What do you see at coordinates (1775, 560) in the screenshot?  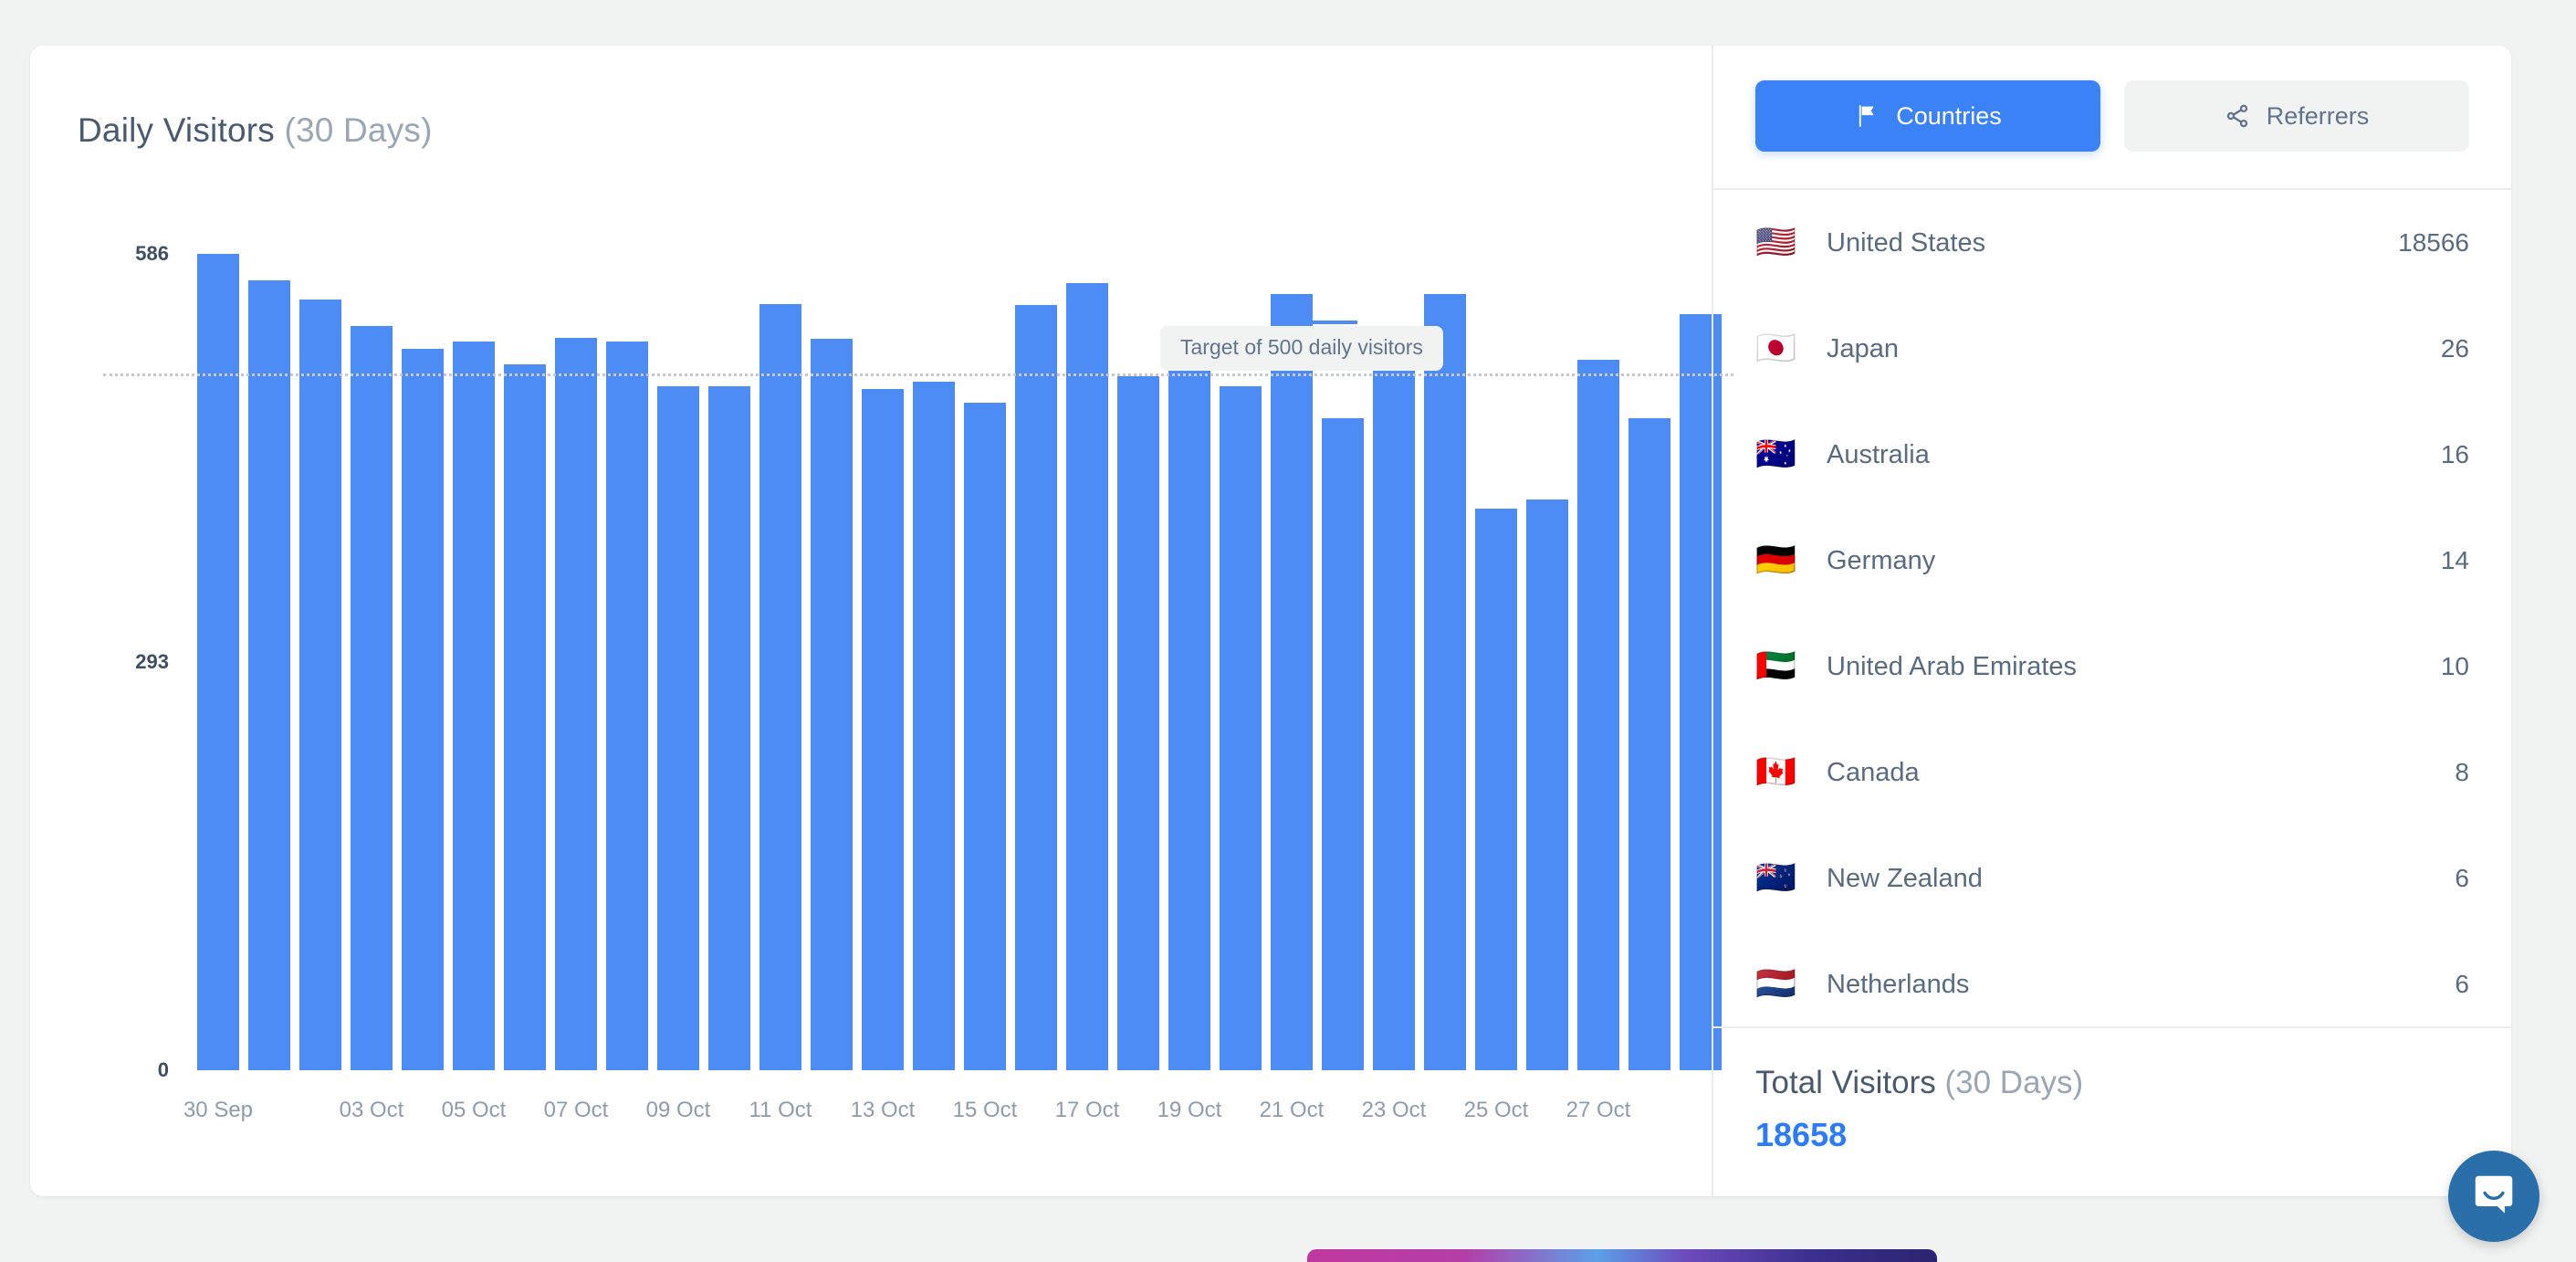 I see `country-flag-icon: 🇩🇪` at bounding box center [1775, 560].